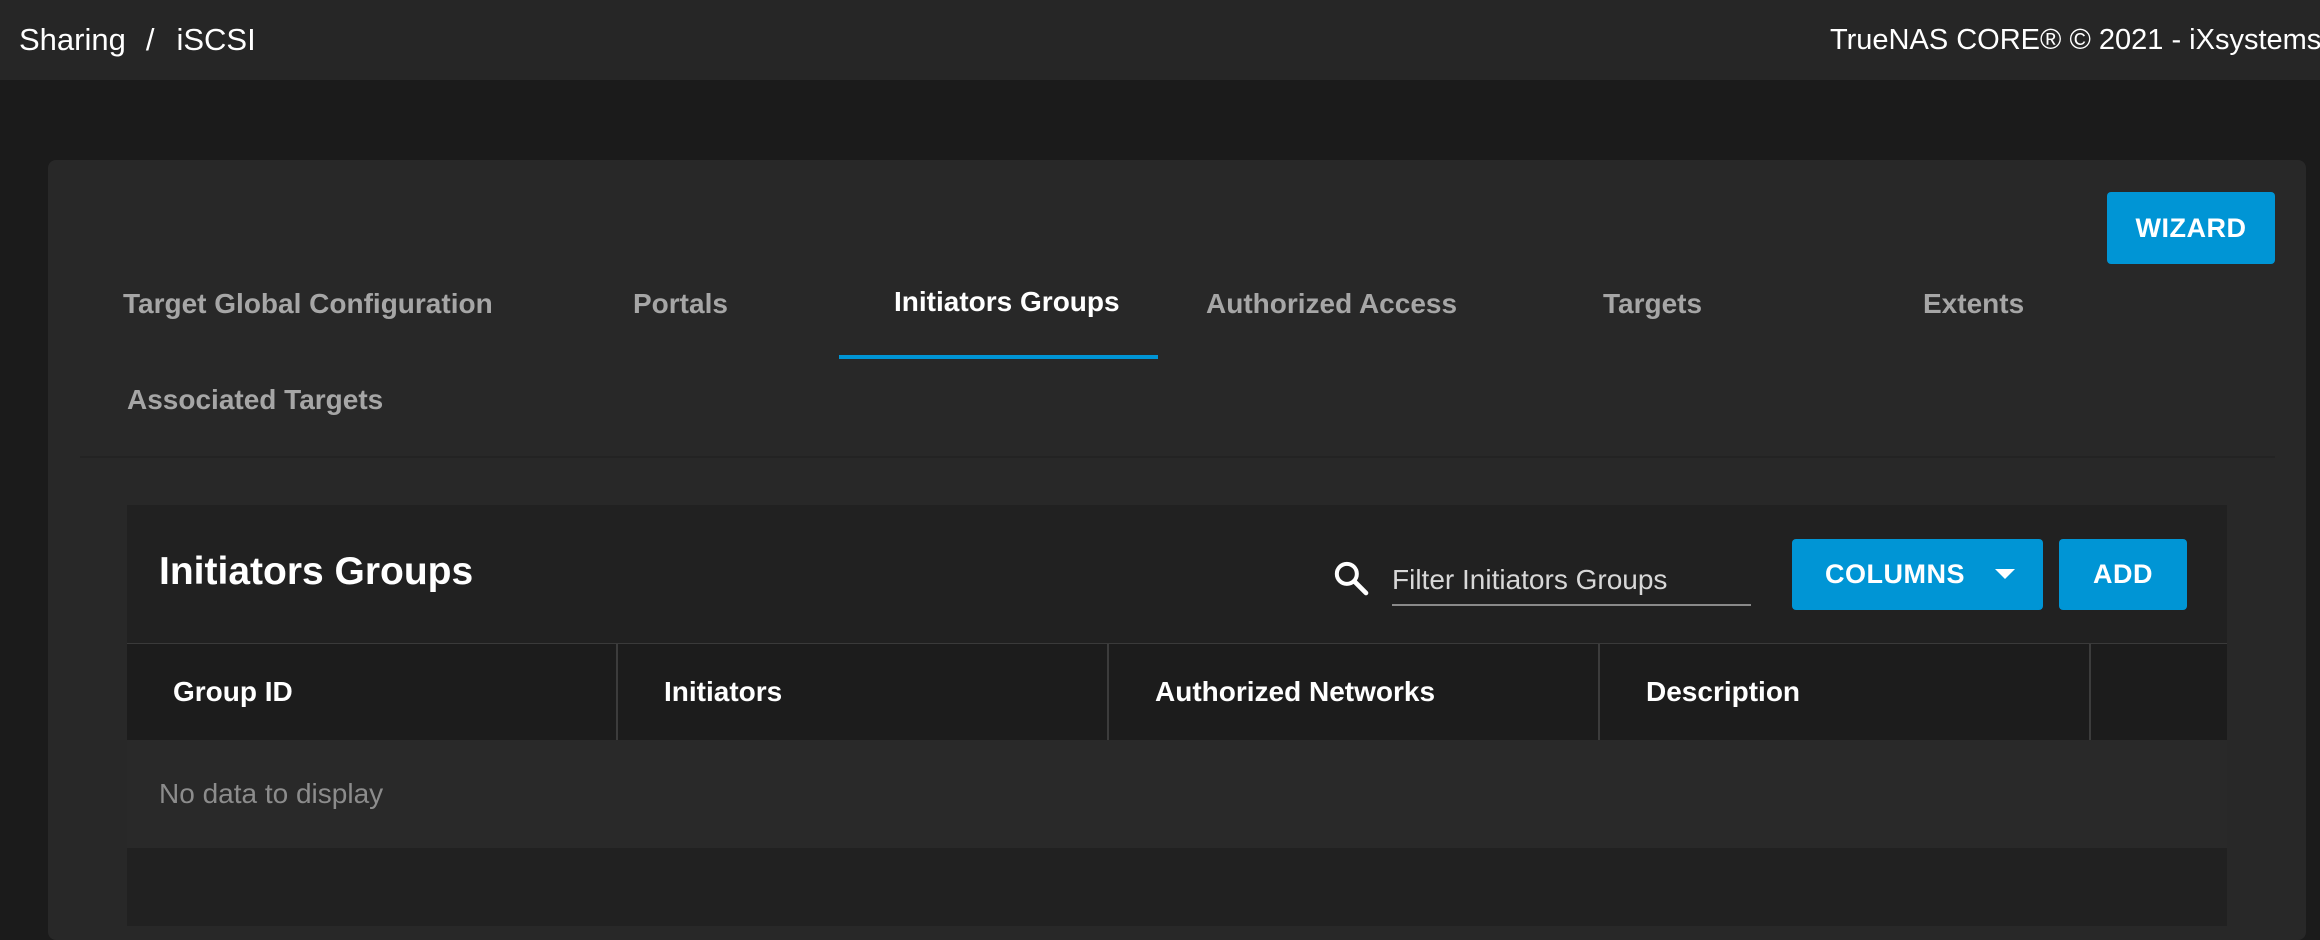 The image size is (2320, 940). What do you see at coordinates (255, 404) in the screenshot?
I see `tab-associated-targets: Associated Targets` at bounding box center [255, 404].